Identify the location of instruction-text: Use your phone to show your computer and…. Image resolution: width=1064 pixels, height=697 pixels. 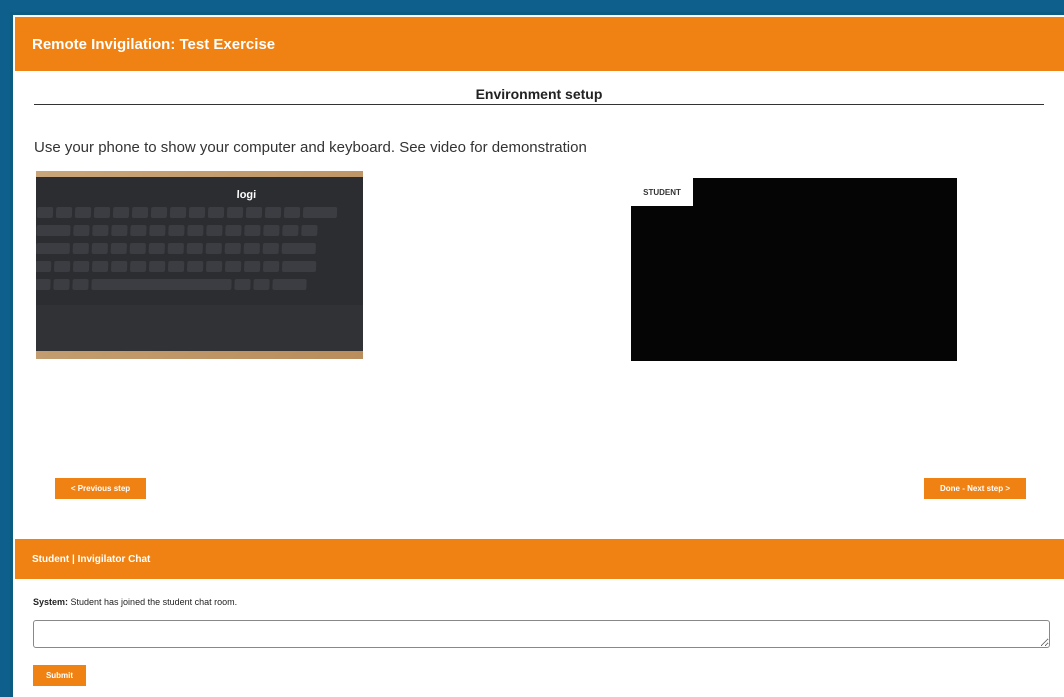
(310, 147).